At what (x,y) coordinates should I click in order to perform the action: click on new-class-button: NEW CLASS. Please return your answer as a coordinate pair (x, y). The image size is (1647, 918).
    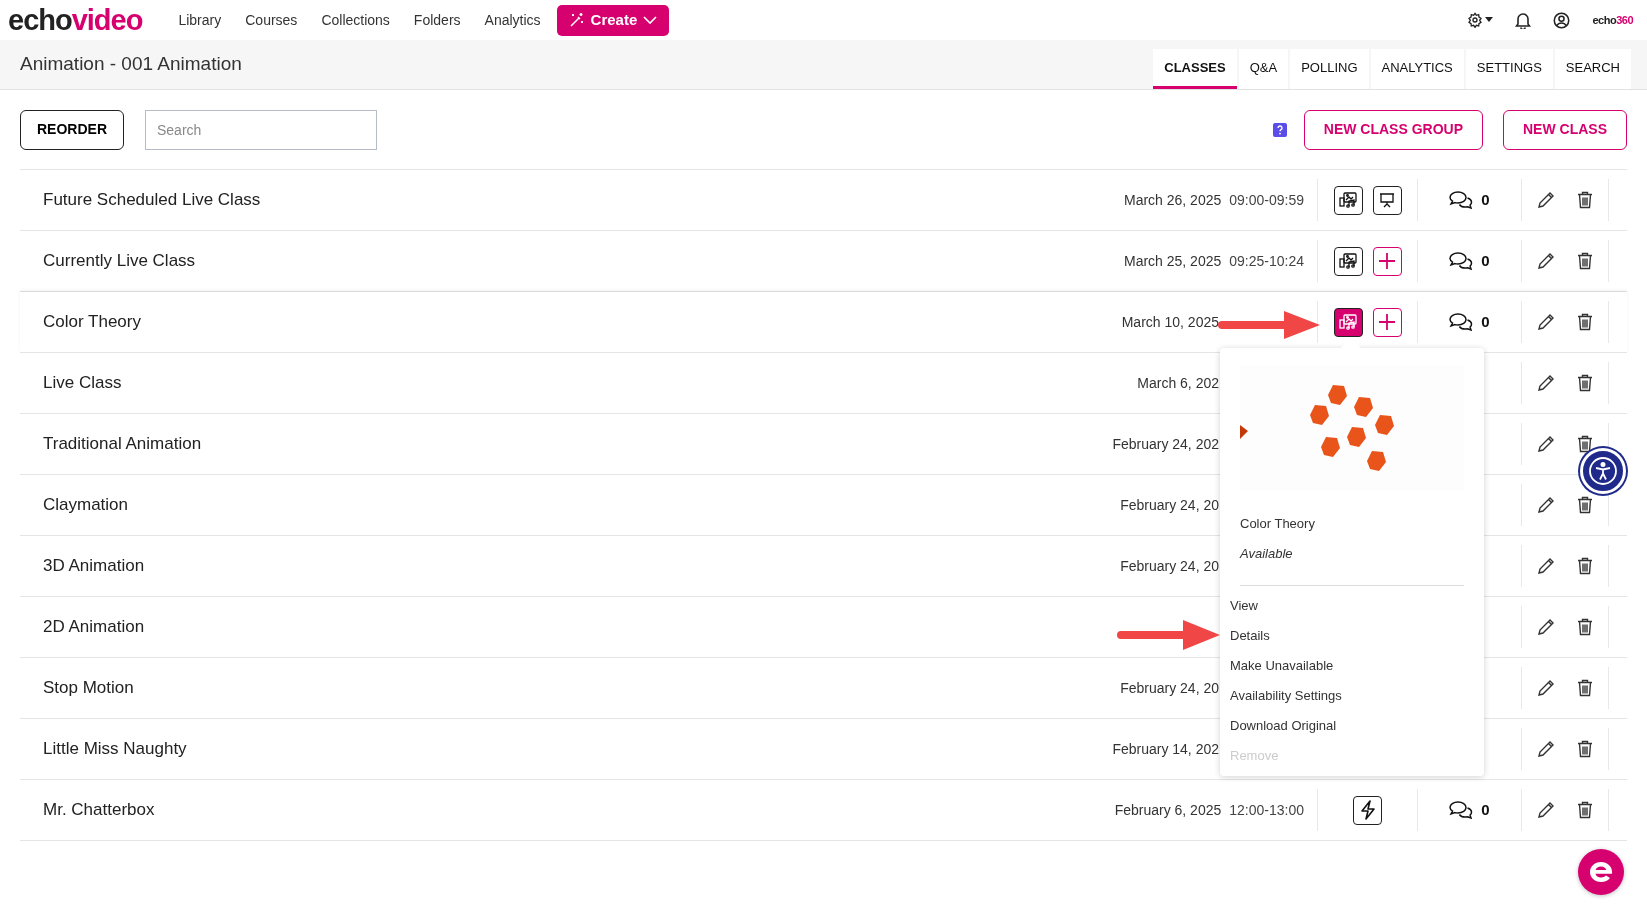
    Looking at the image, I should click on (1565, 129).